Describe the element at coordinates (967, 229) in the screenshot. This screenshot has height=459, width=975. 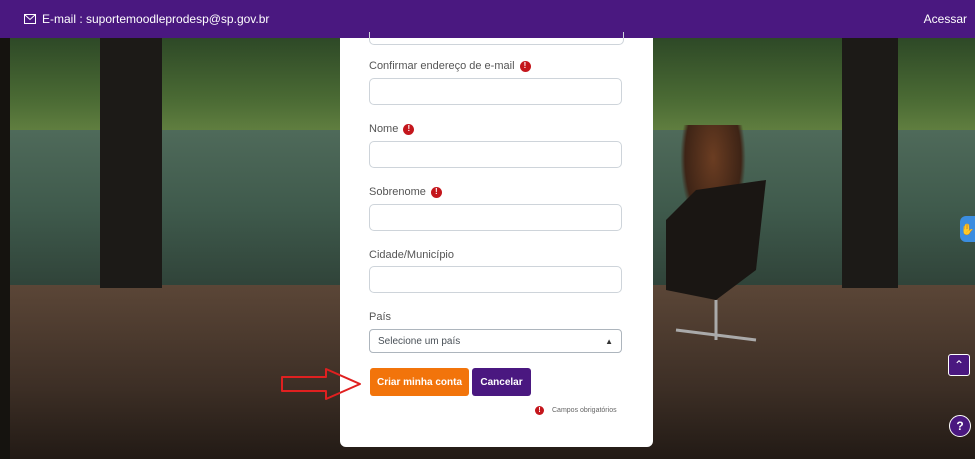
I see `accessibility-tab: ✋` at that location.